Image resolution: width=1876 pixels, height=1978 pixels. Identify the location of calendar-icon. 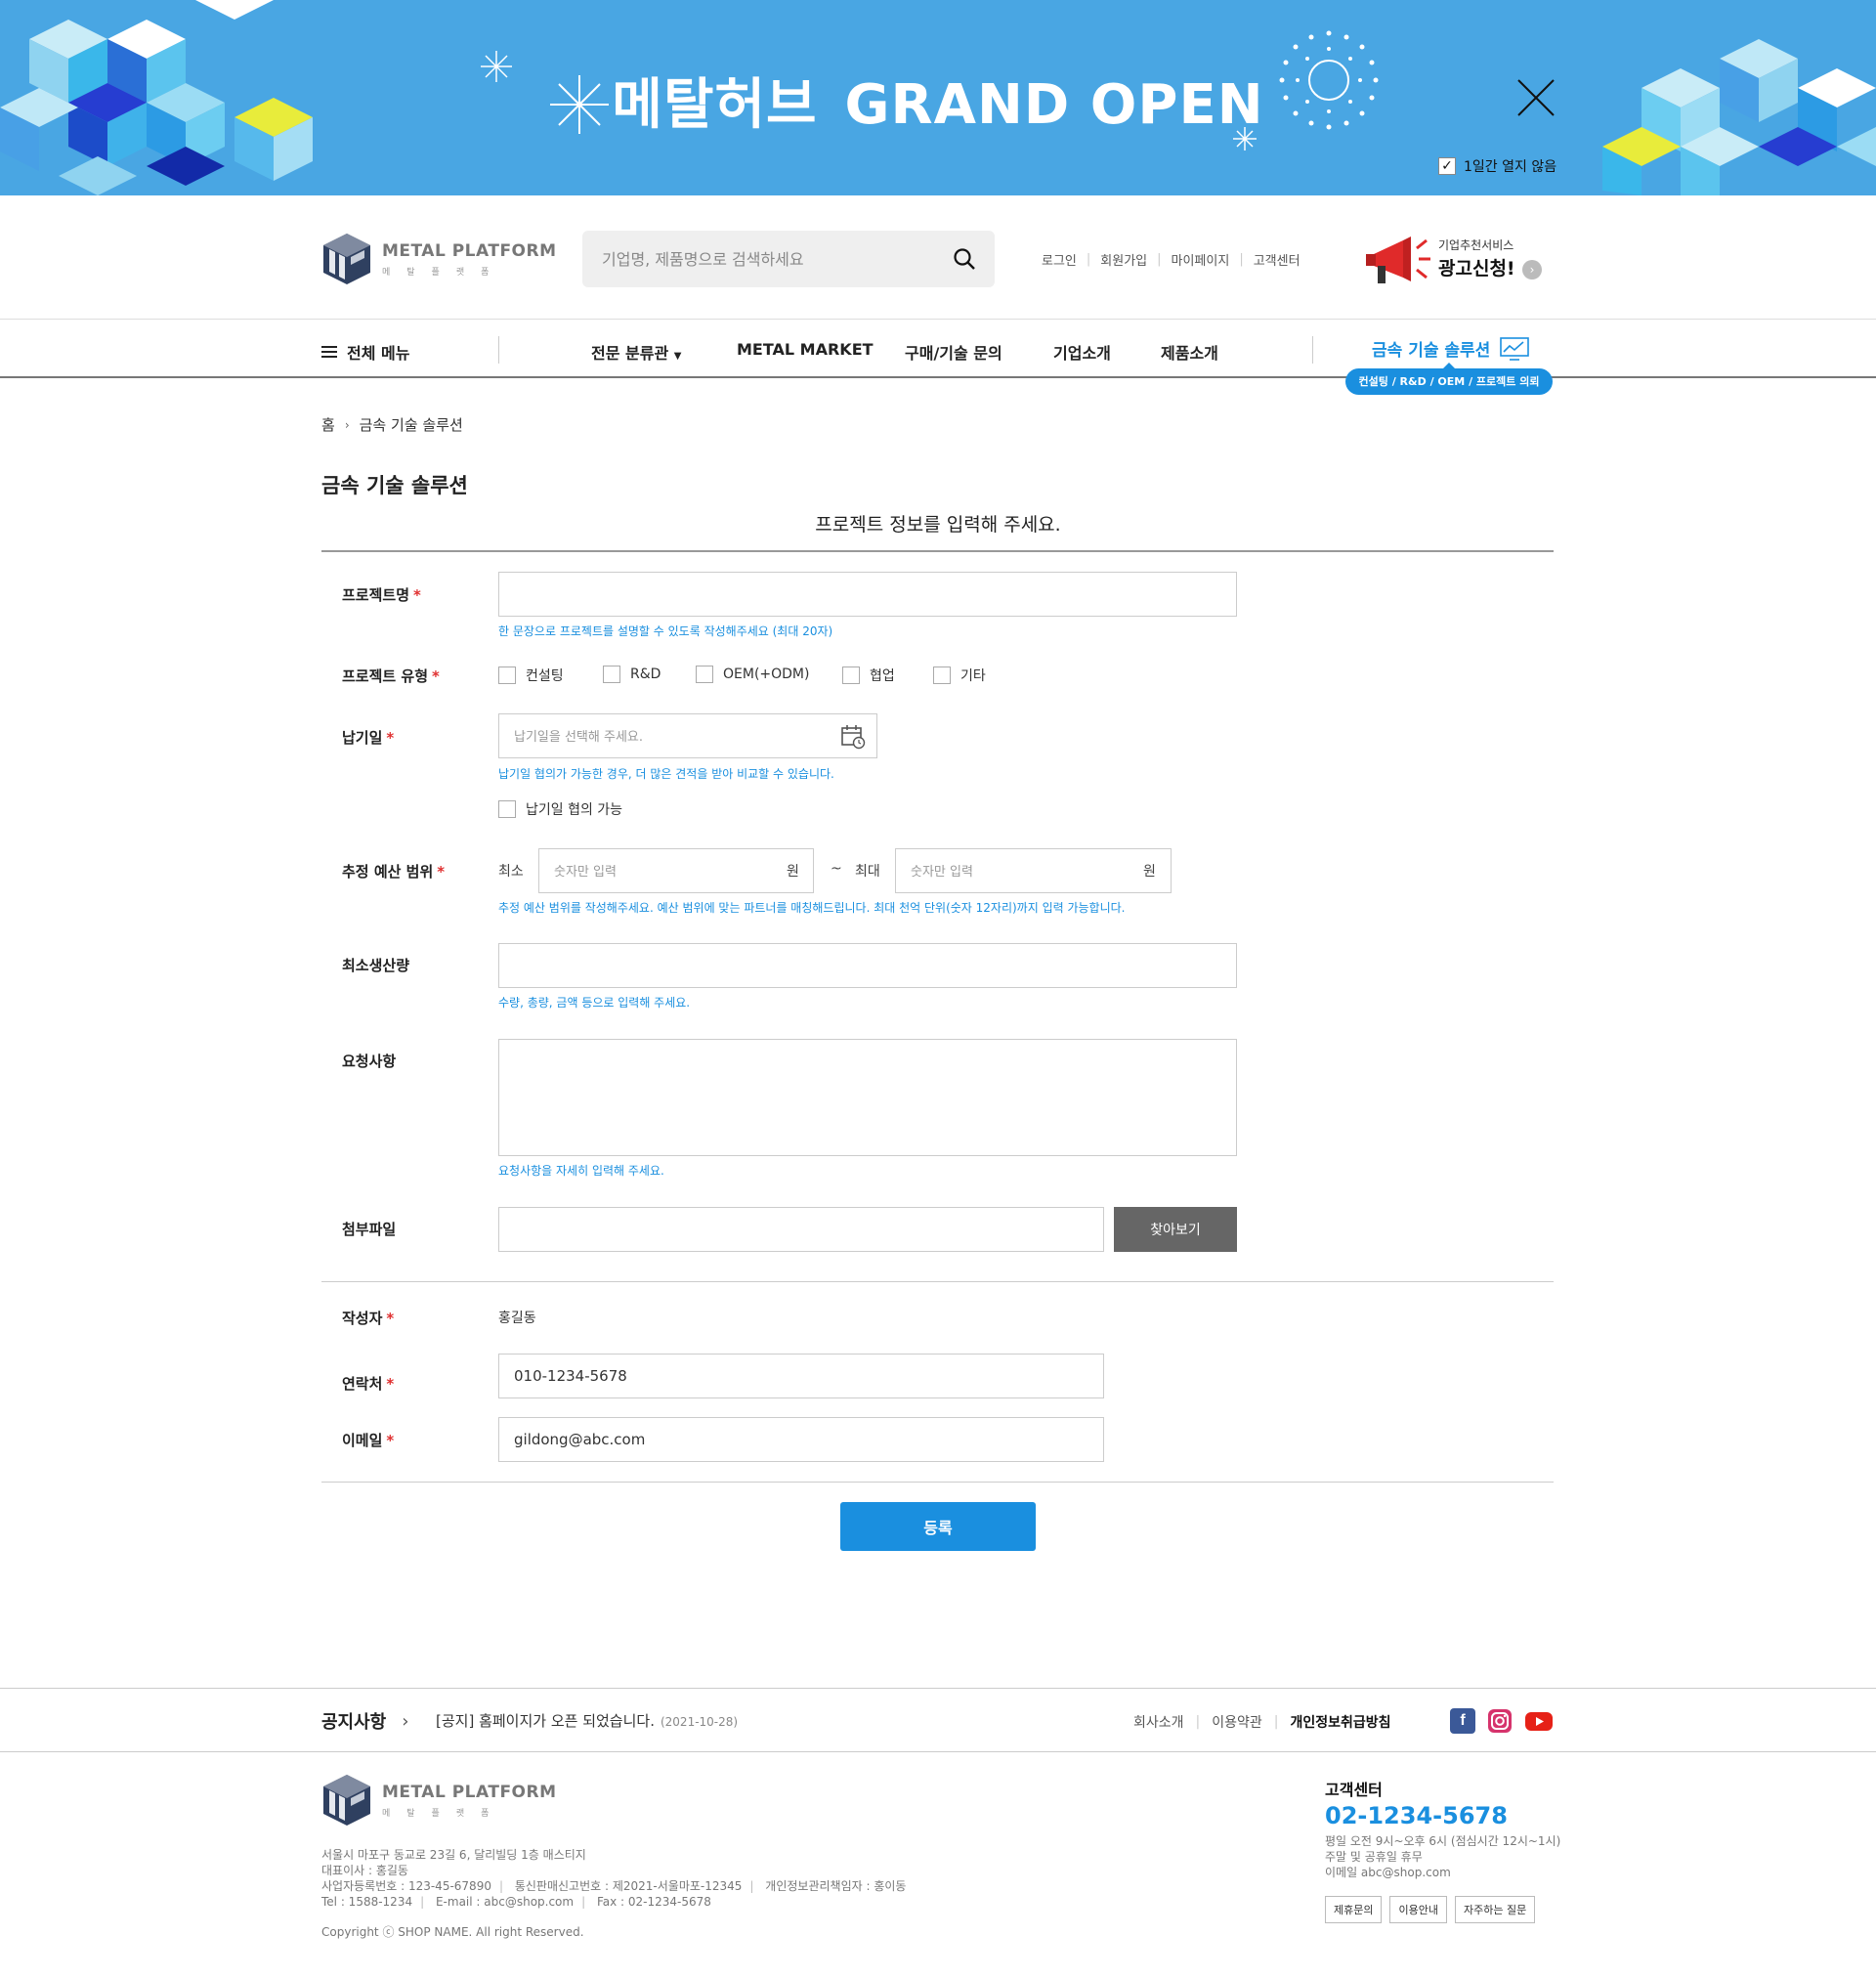
(853, 737).